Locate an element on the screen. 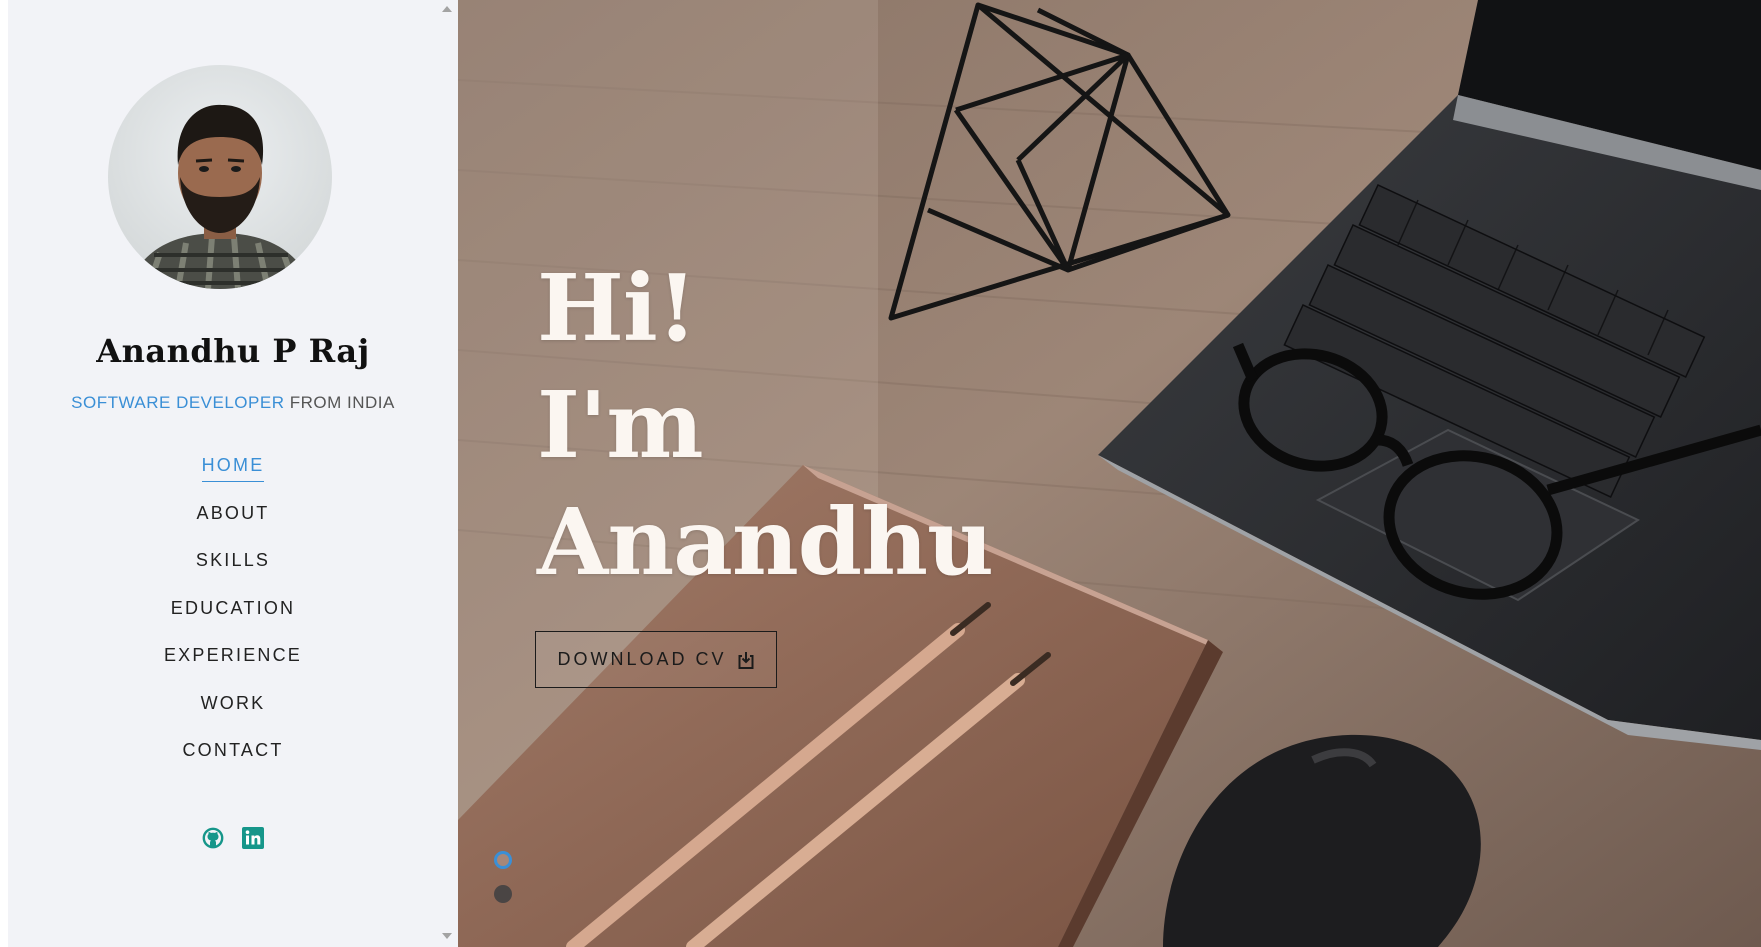 Image resolution: width=1761 pixels, height=947 pixels. download-cv-button: DOWNLOAD CV is located at coordinates (656, 659).